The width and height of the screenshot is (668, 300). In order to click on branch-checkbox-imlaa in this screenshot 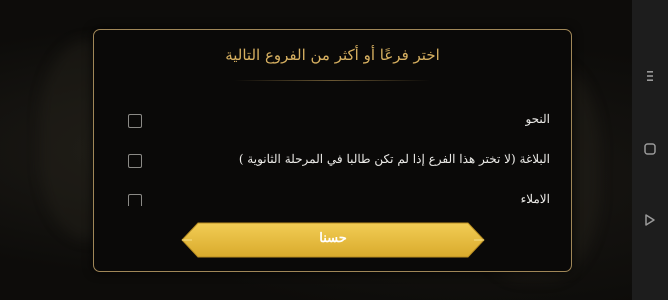, I will do `click(135, 200)`.